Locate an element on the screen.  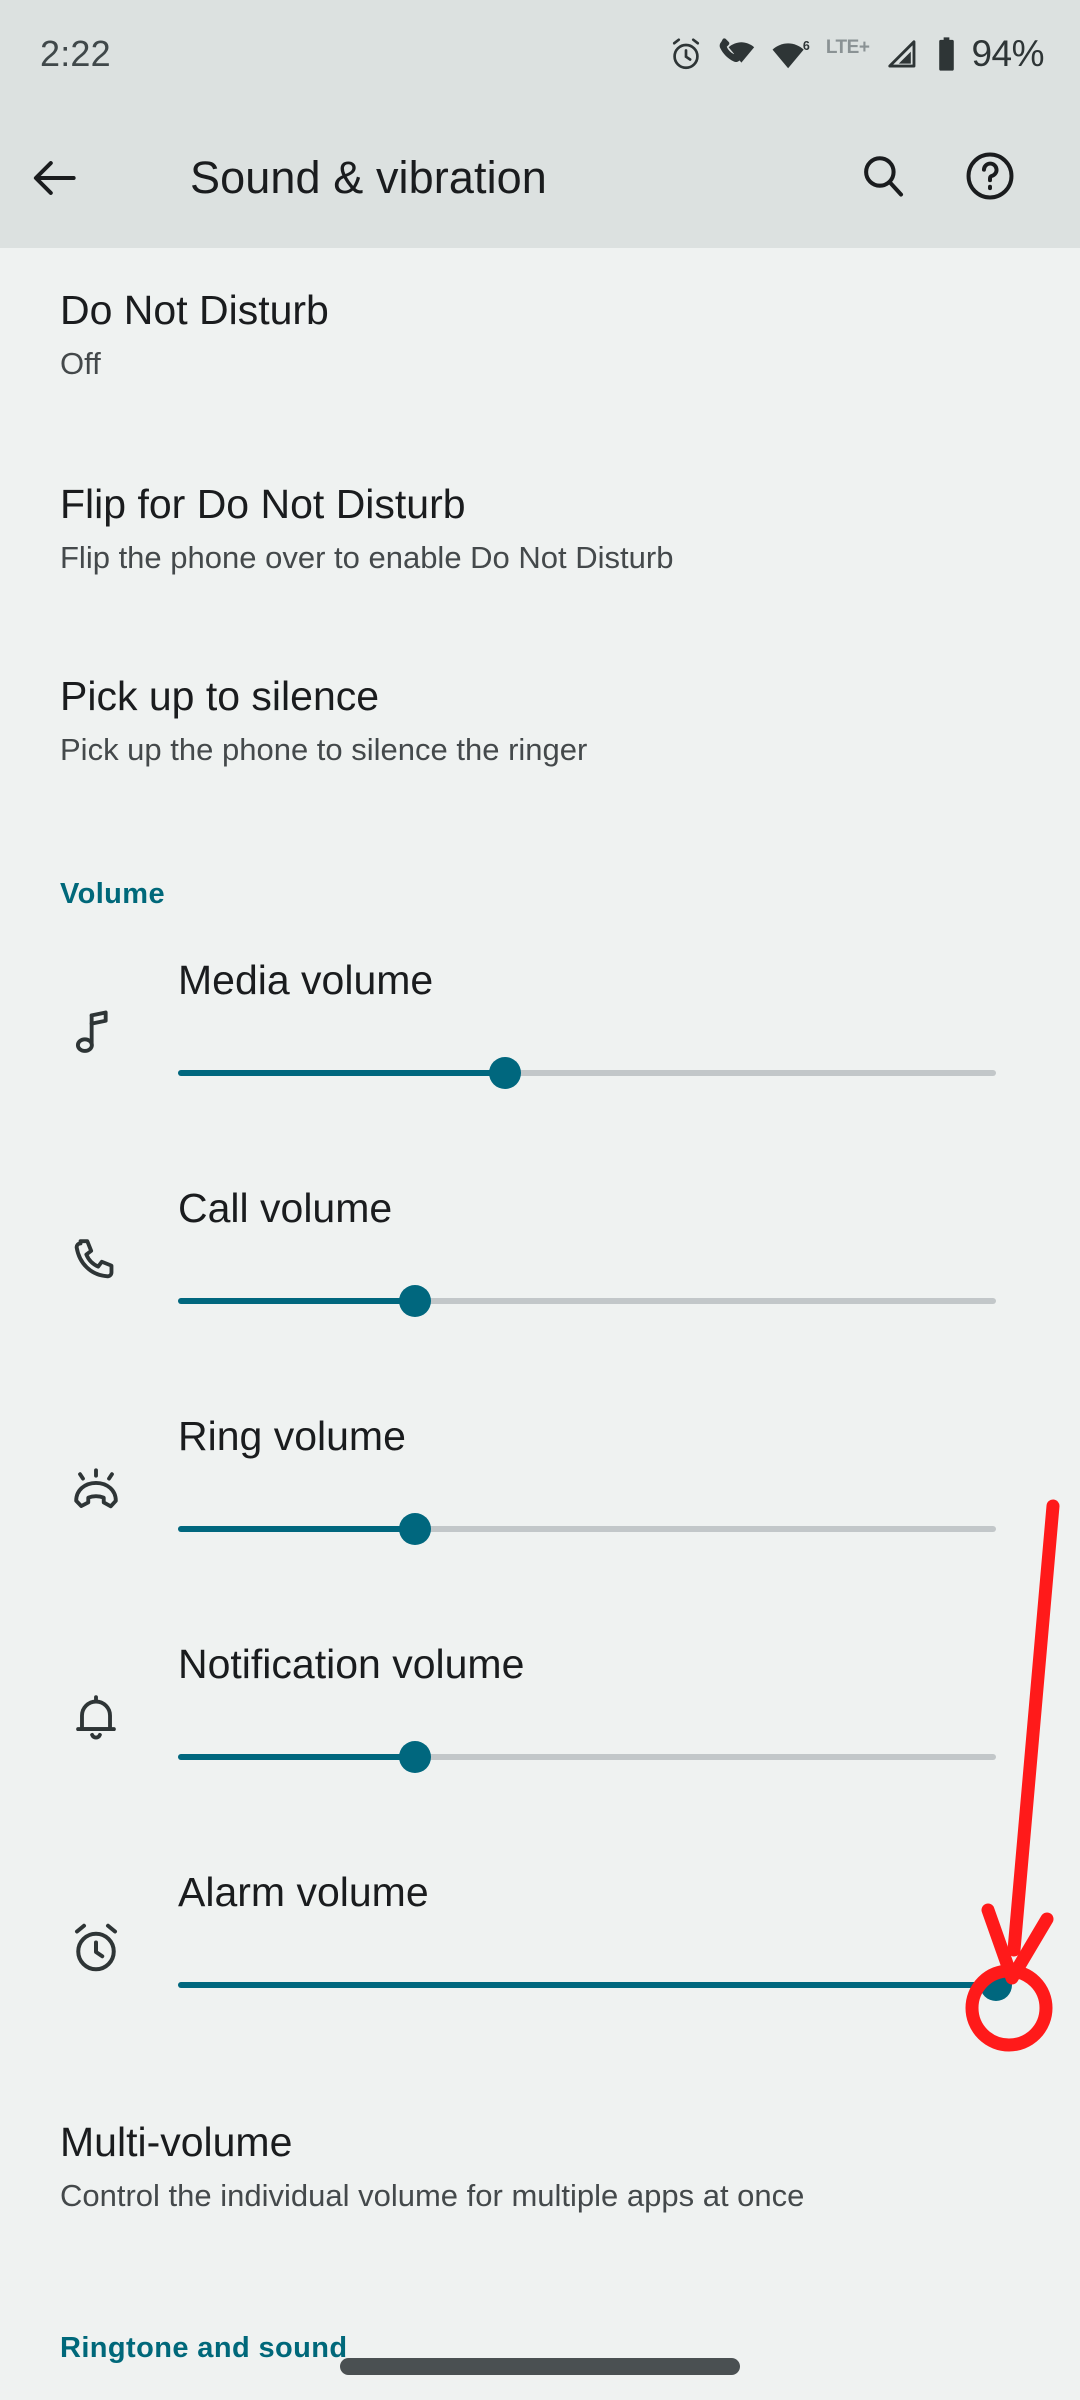
back-arrow-icon is located at coordinates (54, 178).